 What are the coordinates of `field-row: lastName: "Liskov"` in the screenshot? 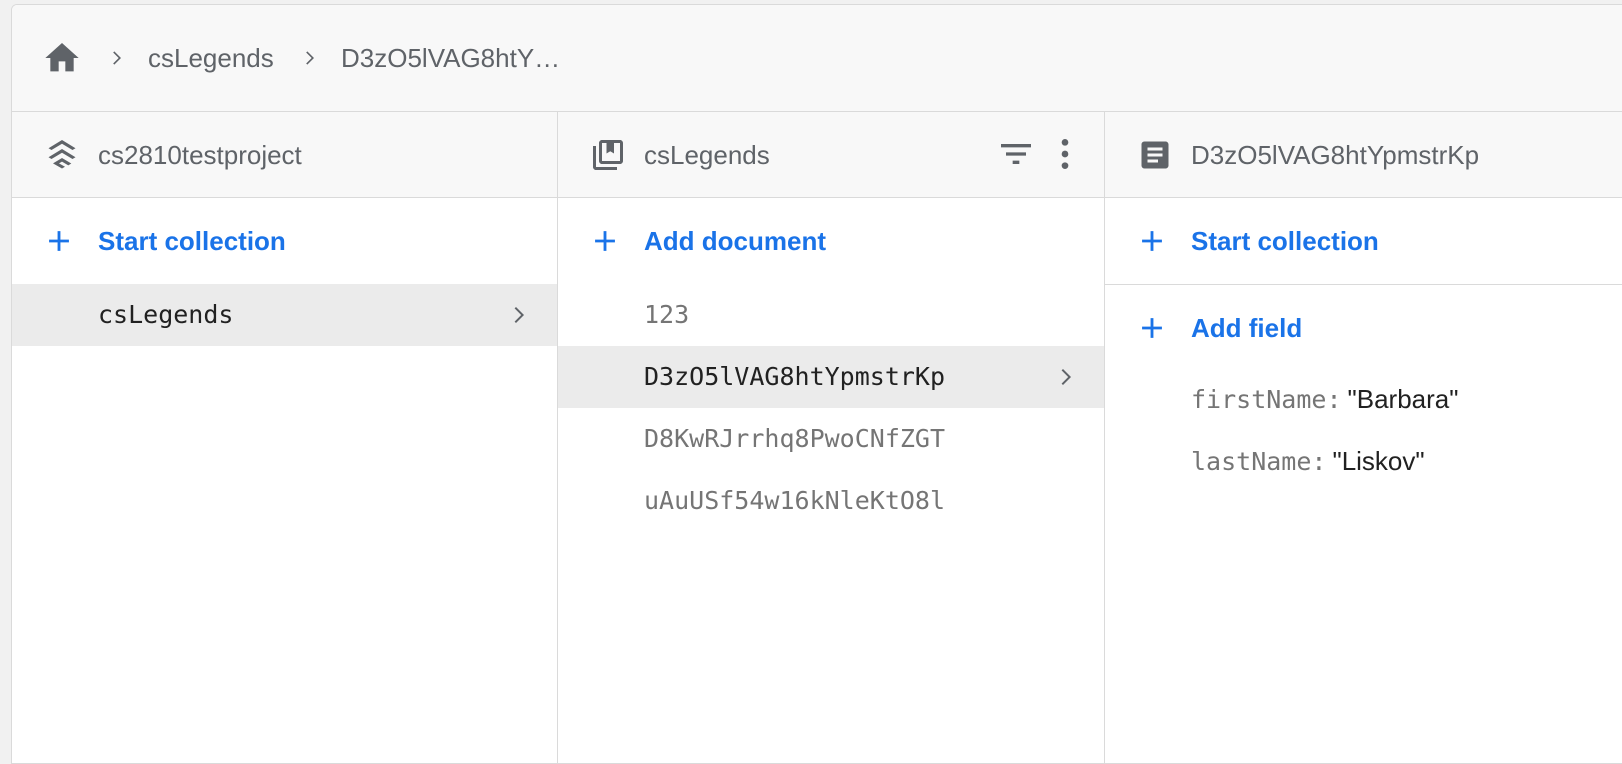 It's located at (1308, 466).